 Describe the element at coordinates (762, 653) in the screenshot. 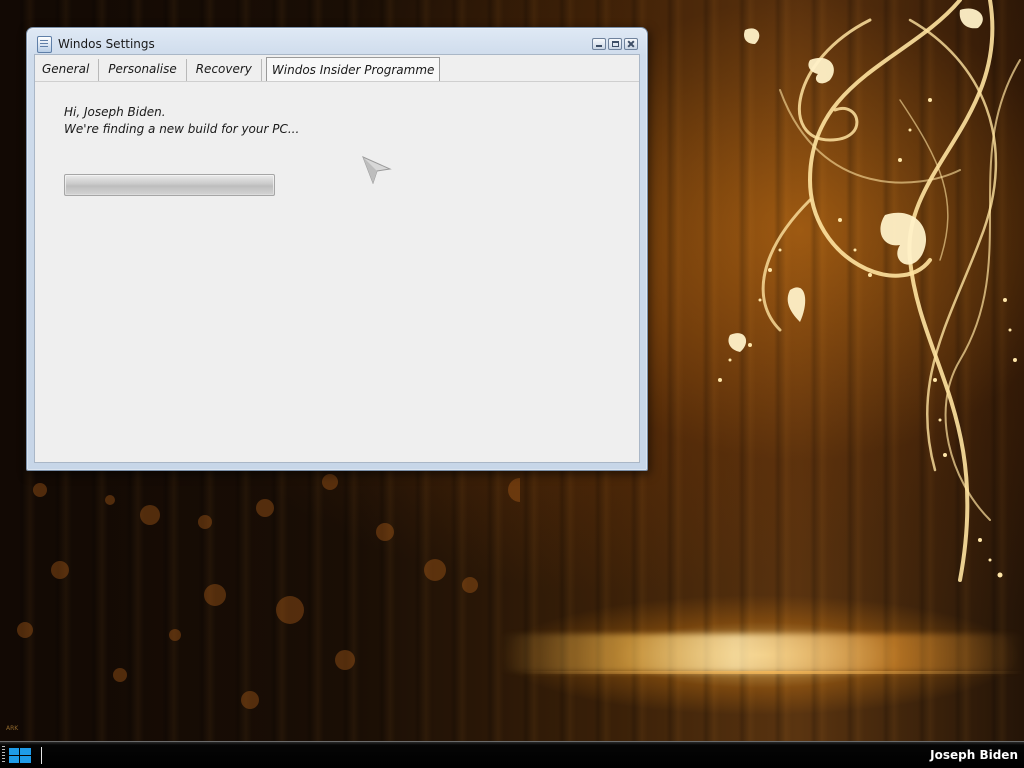

I see `wallpaper-light-band` at that location.